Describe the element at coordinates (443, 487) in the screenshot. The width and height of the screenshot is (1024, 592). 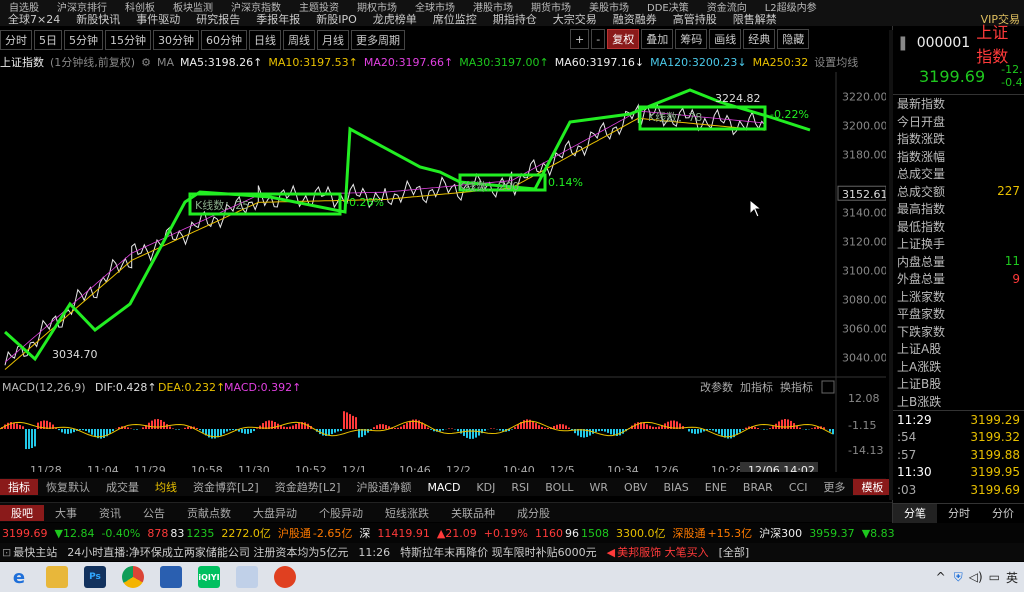
I see `indicator-tab: MACD` at that location.